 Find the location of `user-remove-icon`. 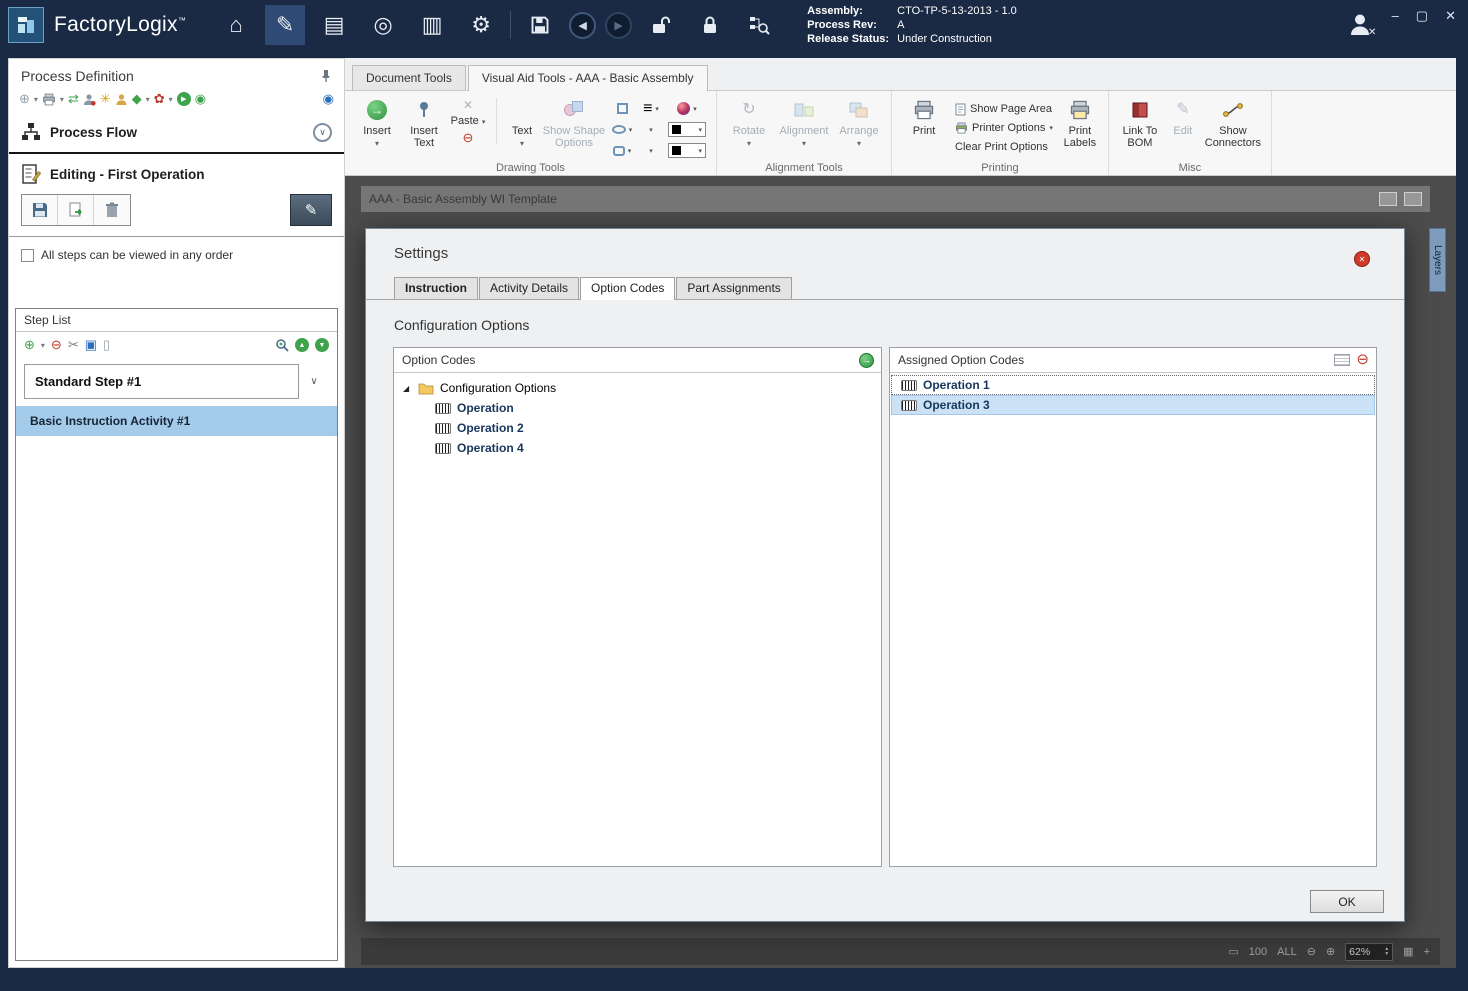

user-remove-icon is located at coordinates (89, 99).